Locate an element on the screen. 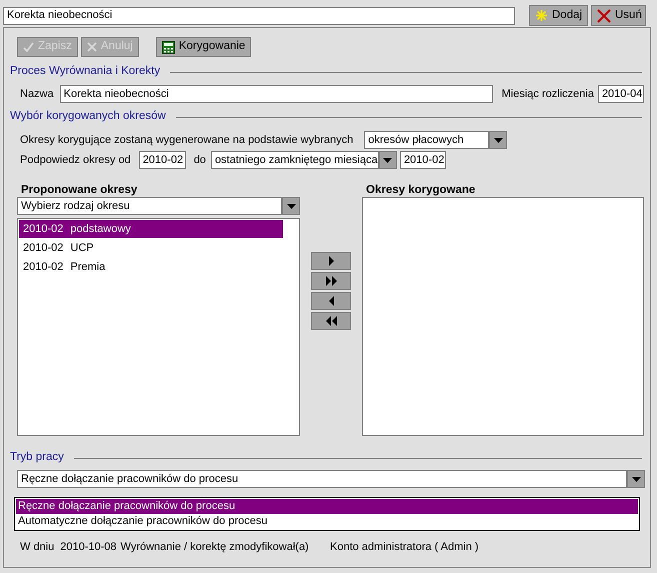 This screenshot has width=657, height=573. correction-button: Korygowanie is located at coordinates (204, 47).